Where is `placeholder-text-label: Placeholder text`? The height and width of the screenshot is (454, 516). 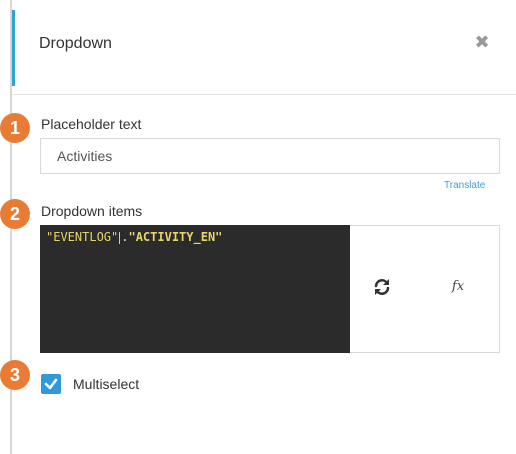 placeholder-text-label: Placeholder text is located at coordinates (91, 124).